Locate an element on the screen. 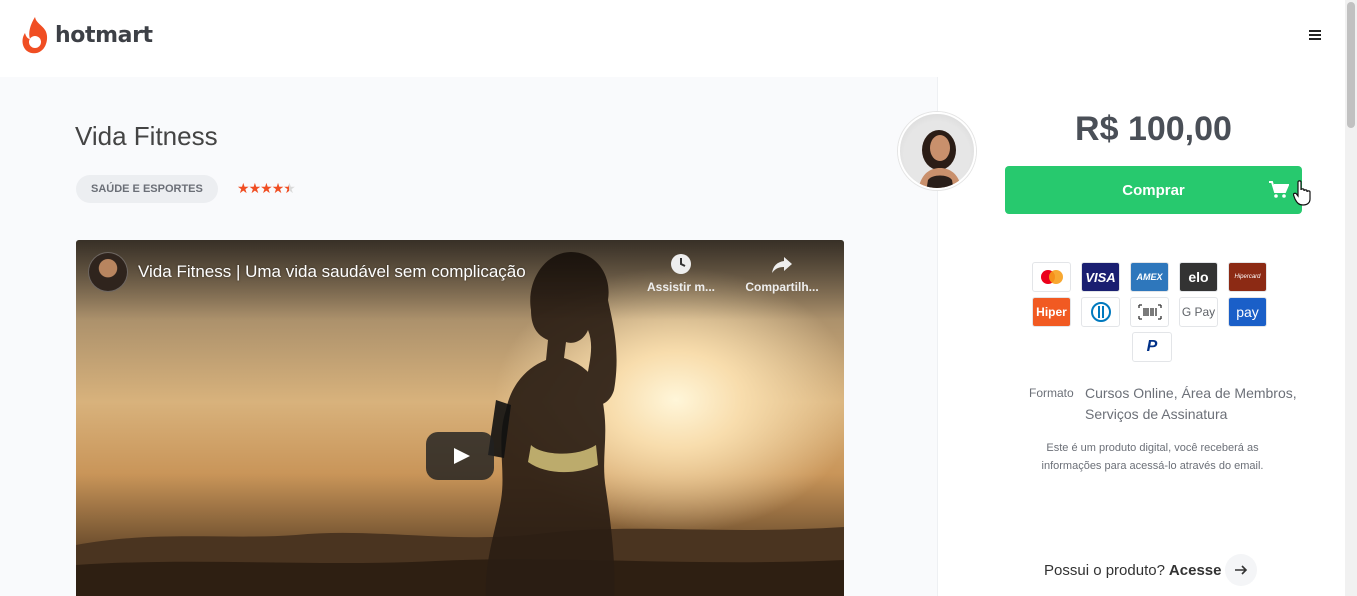 The width and height of the screenshot is (1357, 596). google-pay-icon: G Pay is located at coordinates (1198, 312).